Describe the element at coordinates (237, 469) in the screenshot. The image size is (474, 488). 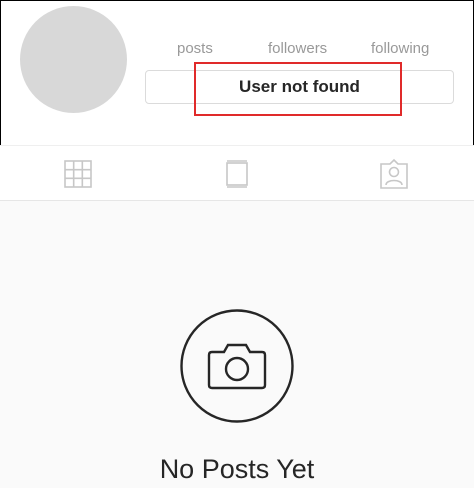
I see `no-posts-title: No Posts Yet` at that location.